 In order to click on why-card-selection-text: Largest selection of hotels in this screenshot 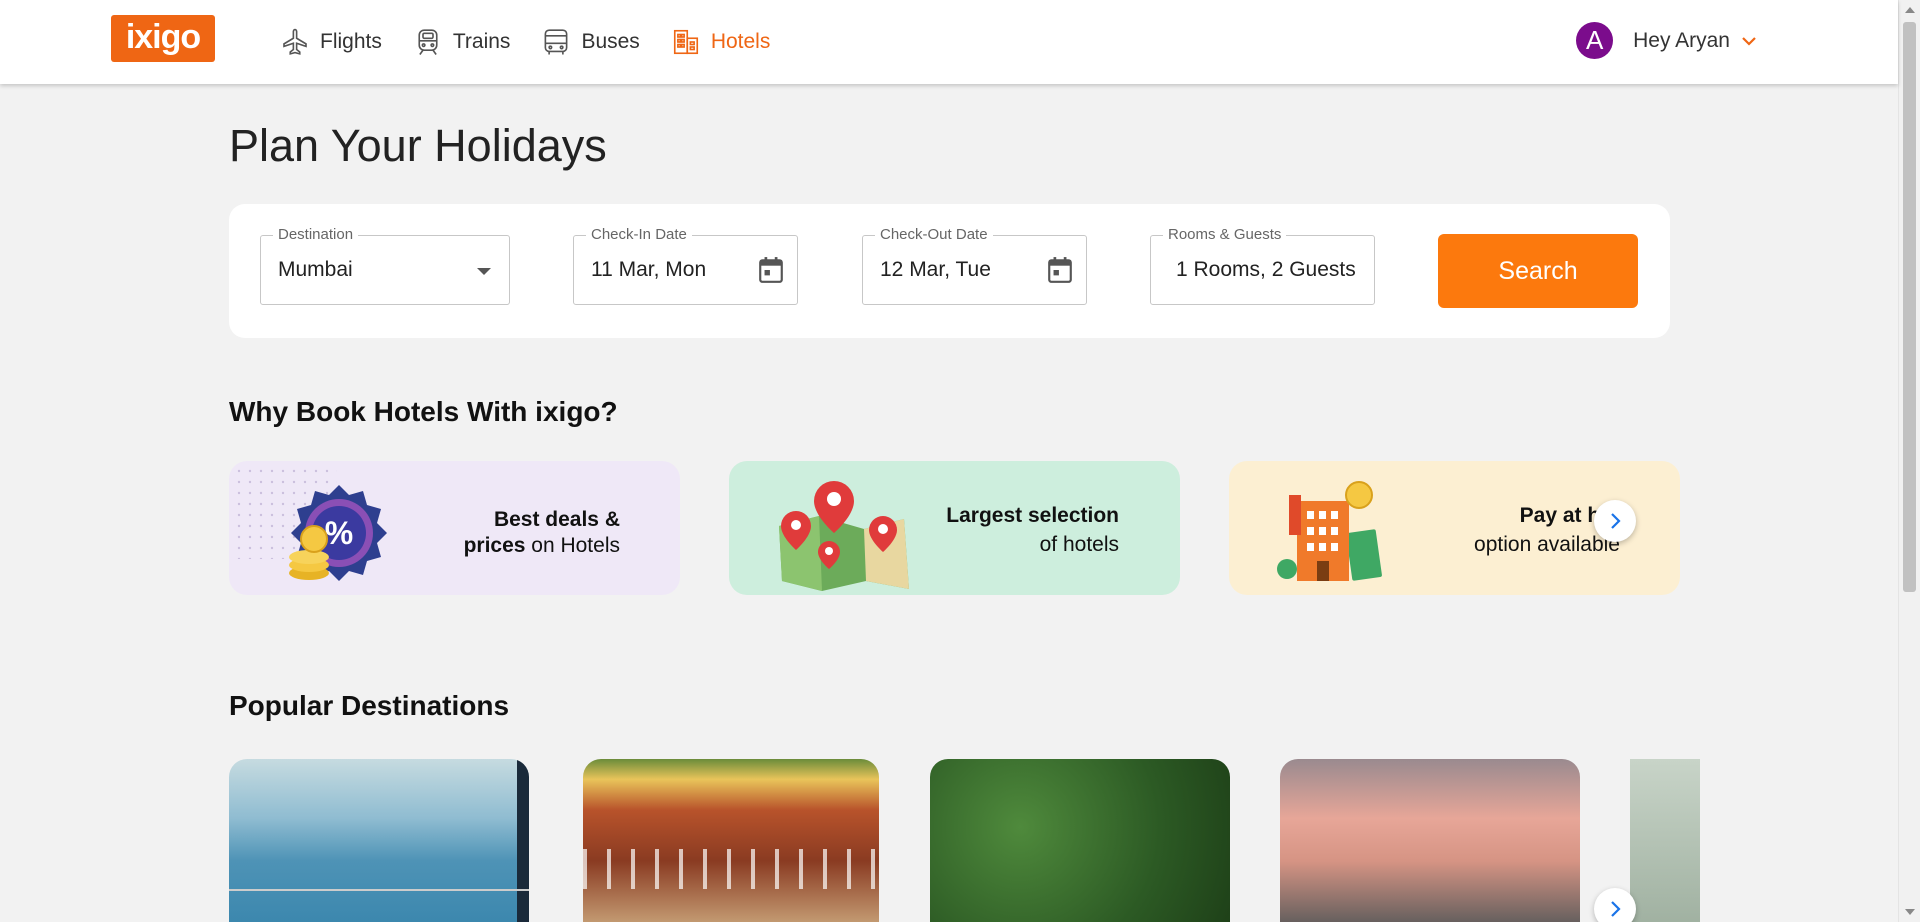, I will do `click(1032, 530)`.